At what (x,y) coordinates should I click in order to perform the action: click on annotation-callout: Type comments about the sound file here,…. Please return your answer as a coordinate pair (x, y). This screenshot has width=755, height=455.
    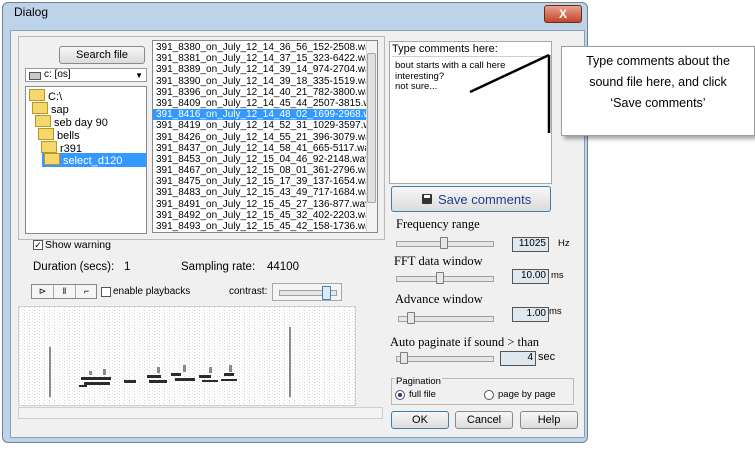
    Looking at the image, I should click on (658, 91).